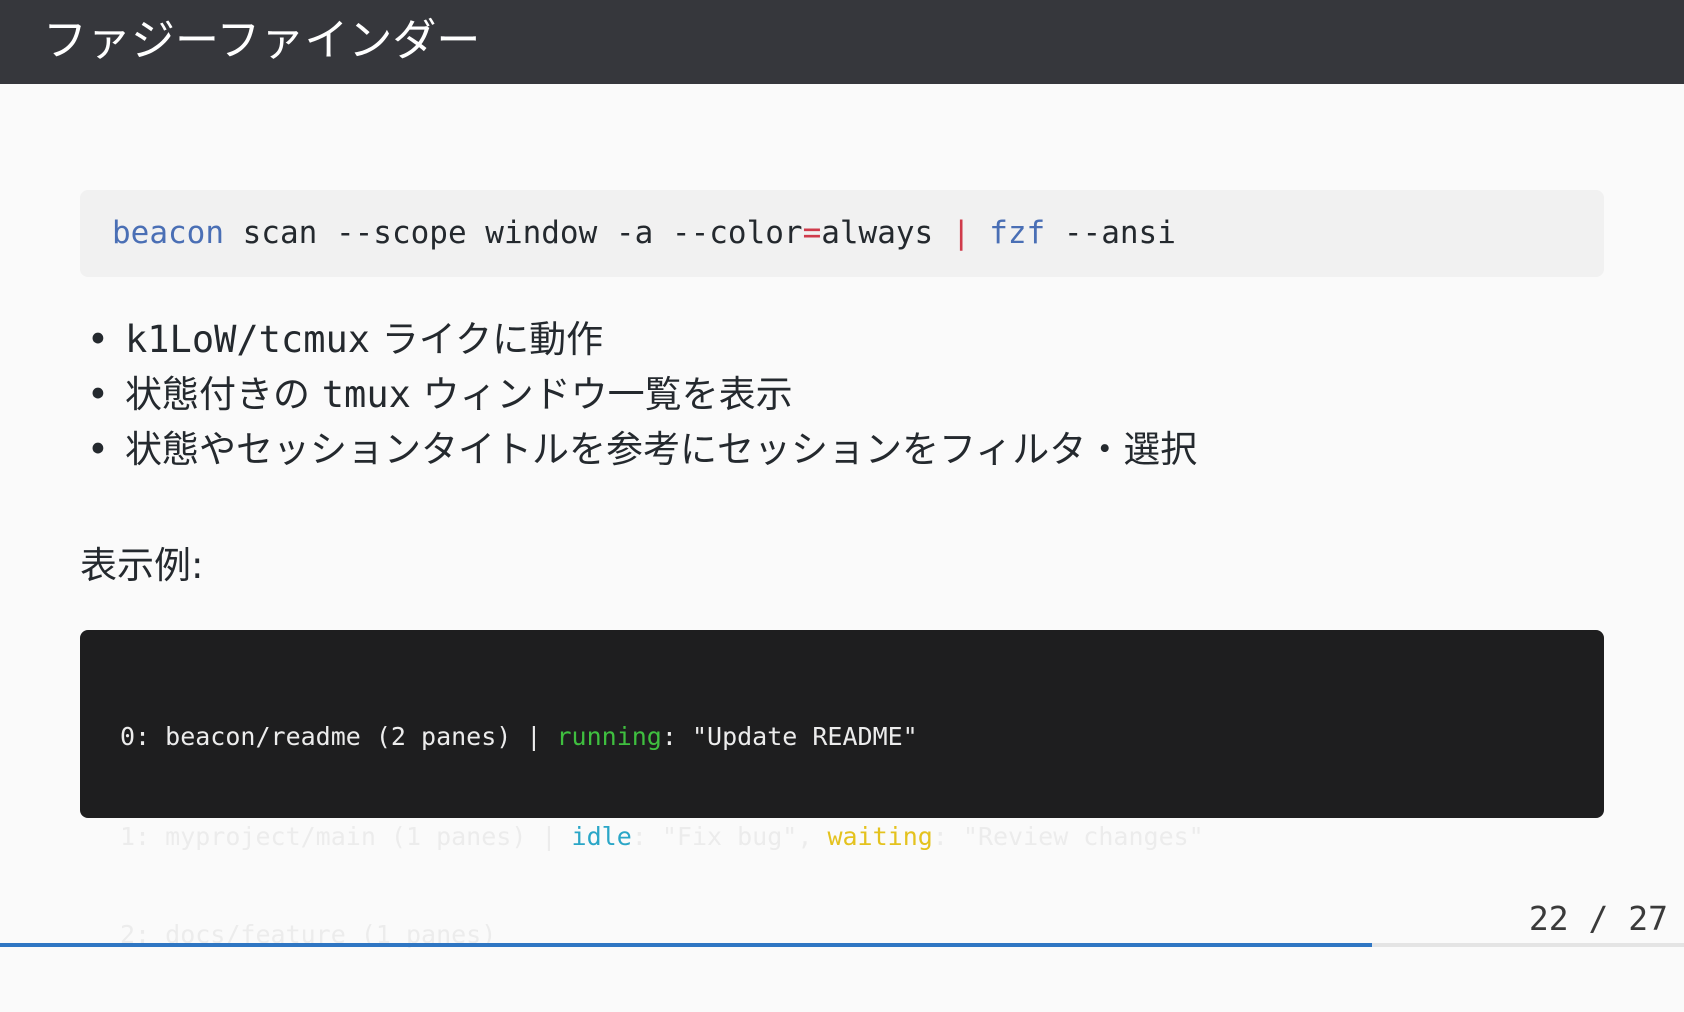 The height and width of the screenshot is (1012, 1684). I want to click on status-idle: idle, so click(601, 836).